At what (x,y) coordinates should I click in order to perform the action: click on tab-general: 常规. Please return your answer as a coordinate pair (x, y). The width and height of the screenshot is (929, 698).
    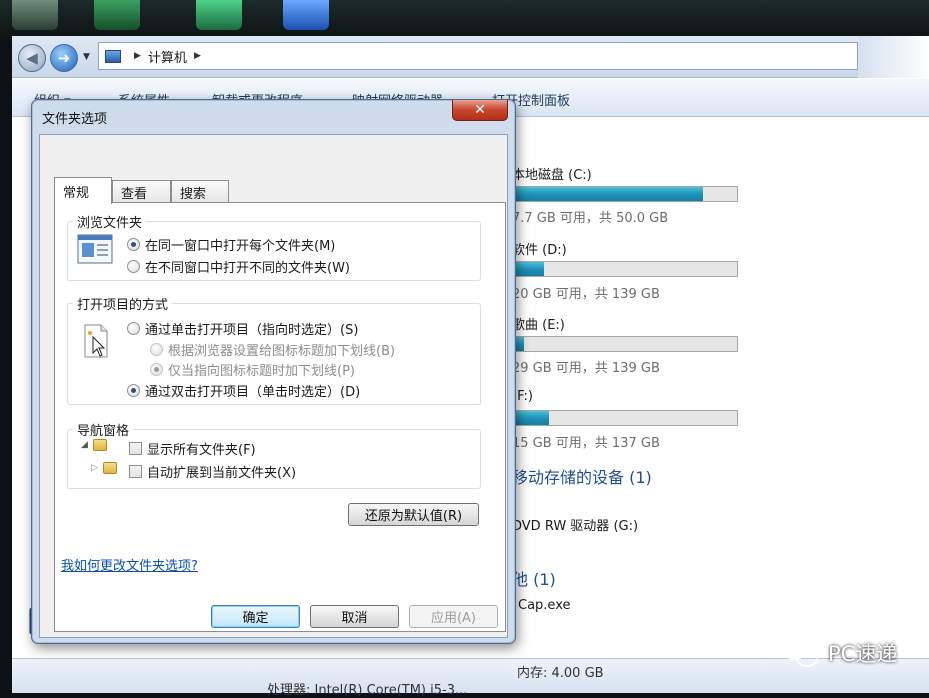
    Looking at the image, I should click on (83, 190).